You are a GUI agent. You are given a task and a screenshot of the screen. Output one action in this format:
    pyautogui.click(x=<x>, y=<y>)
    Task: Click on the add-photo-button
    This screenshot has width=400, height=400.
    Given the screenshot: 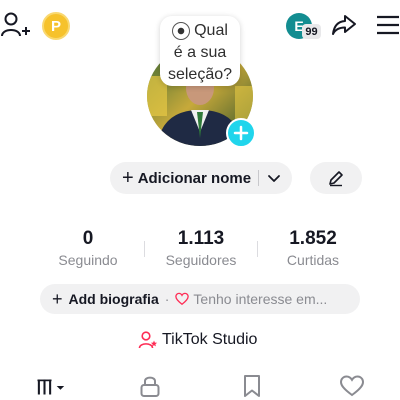 What is the action you would take?
    pyautogui.click(x=241, y=133)
    